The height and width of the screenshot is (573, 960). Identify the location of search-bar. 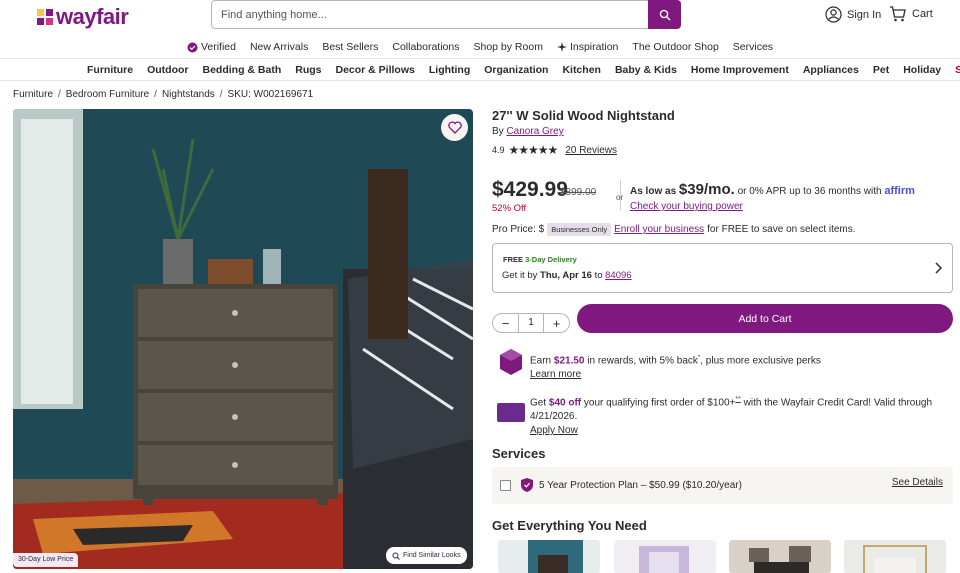
(446, 14).